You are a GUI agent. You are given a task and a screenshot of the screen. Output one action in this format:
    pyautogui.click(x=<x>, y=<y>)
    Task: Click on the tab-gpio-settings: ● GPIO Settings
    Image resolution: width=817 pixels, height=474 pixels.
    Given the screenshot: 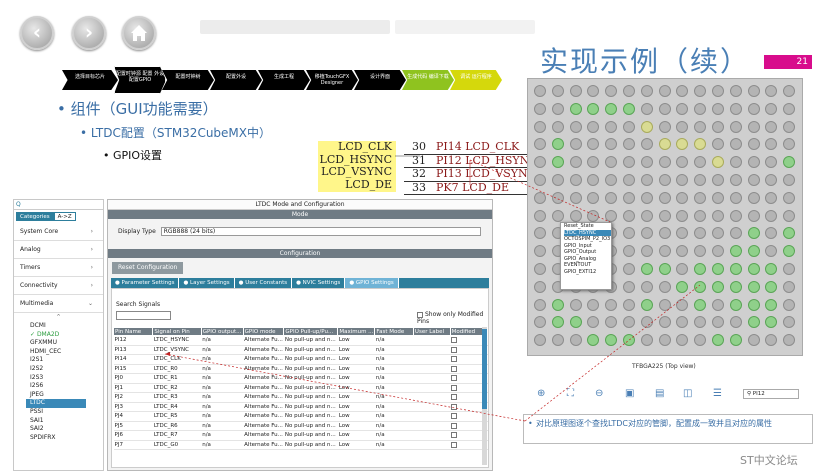 What is the action you would take?
    pyautogui.click(x=372, y=283)
    